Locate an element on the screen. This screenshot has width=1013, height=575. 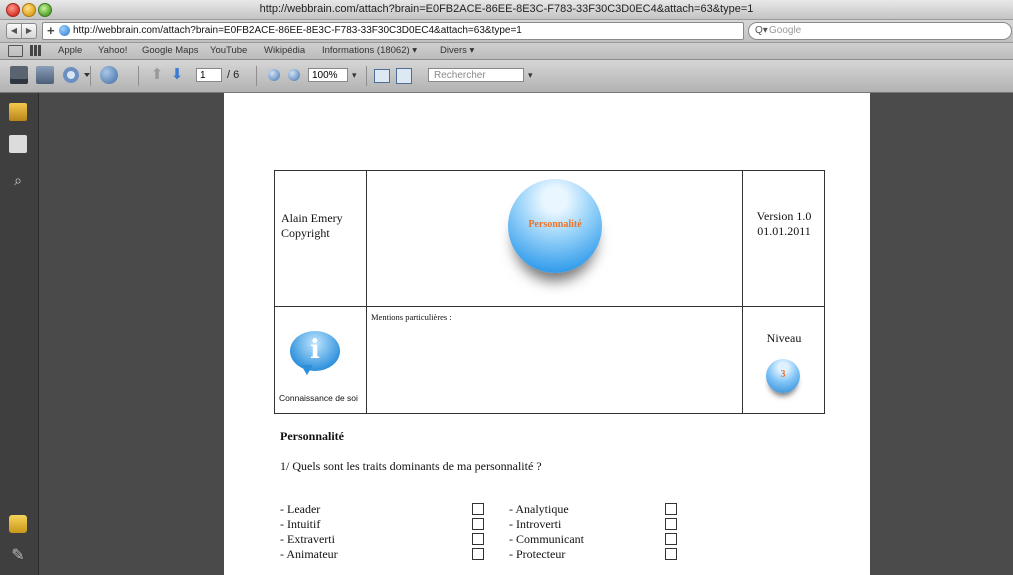
version-number: Version 1.0 is located at coordinates (784, 216).